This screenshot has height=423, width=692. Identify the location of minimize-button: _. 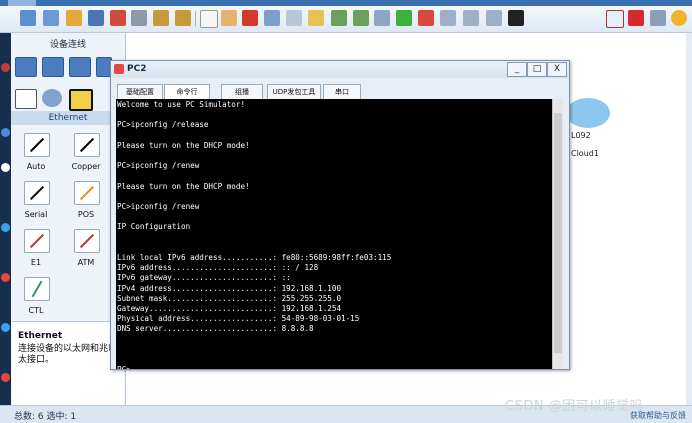
(517, 69).